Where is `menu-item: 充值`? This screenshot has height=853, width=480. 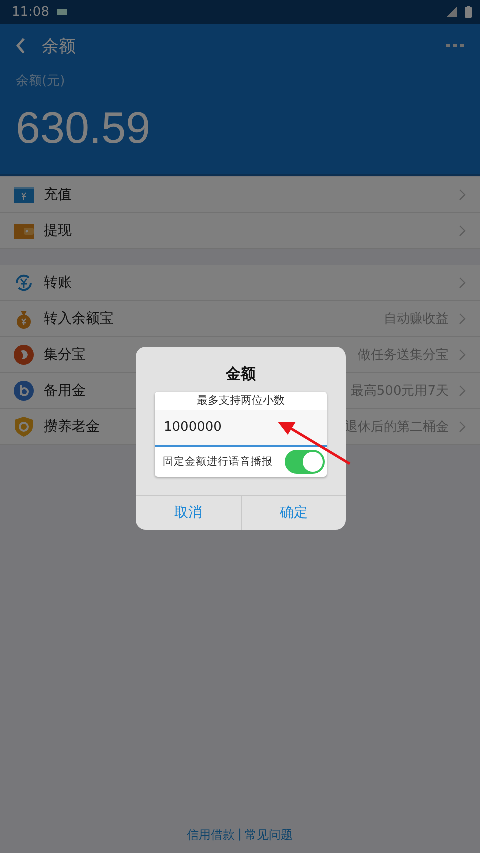
menu-item: 充值 is located at coordinates (240, 195).